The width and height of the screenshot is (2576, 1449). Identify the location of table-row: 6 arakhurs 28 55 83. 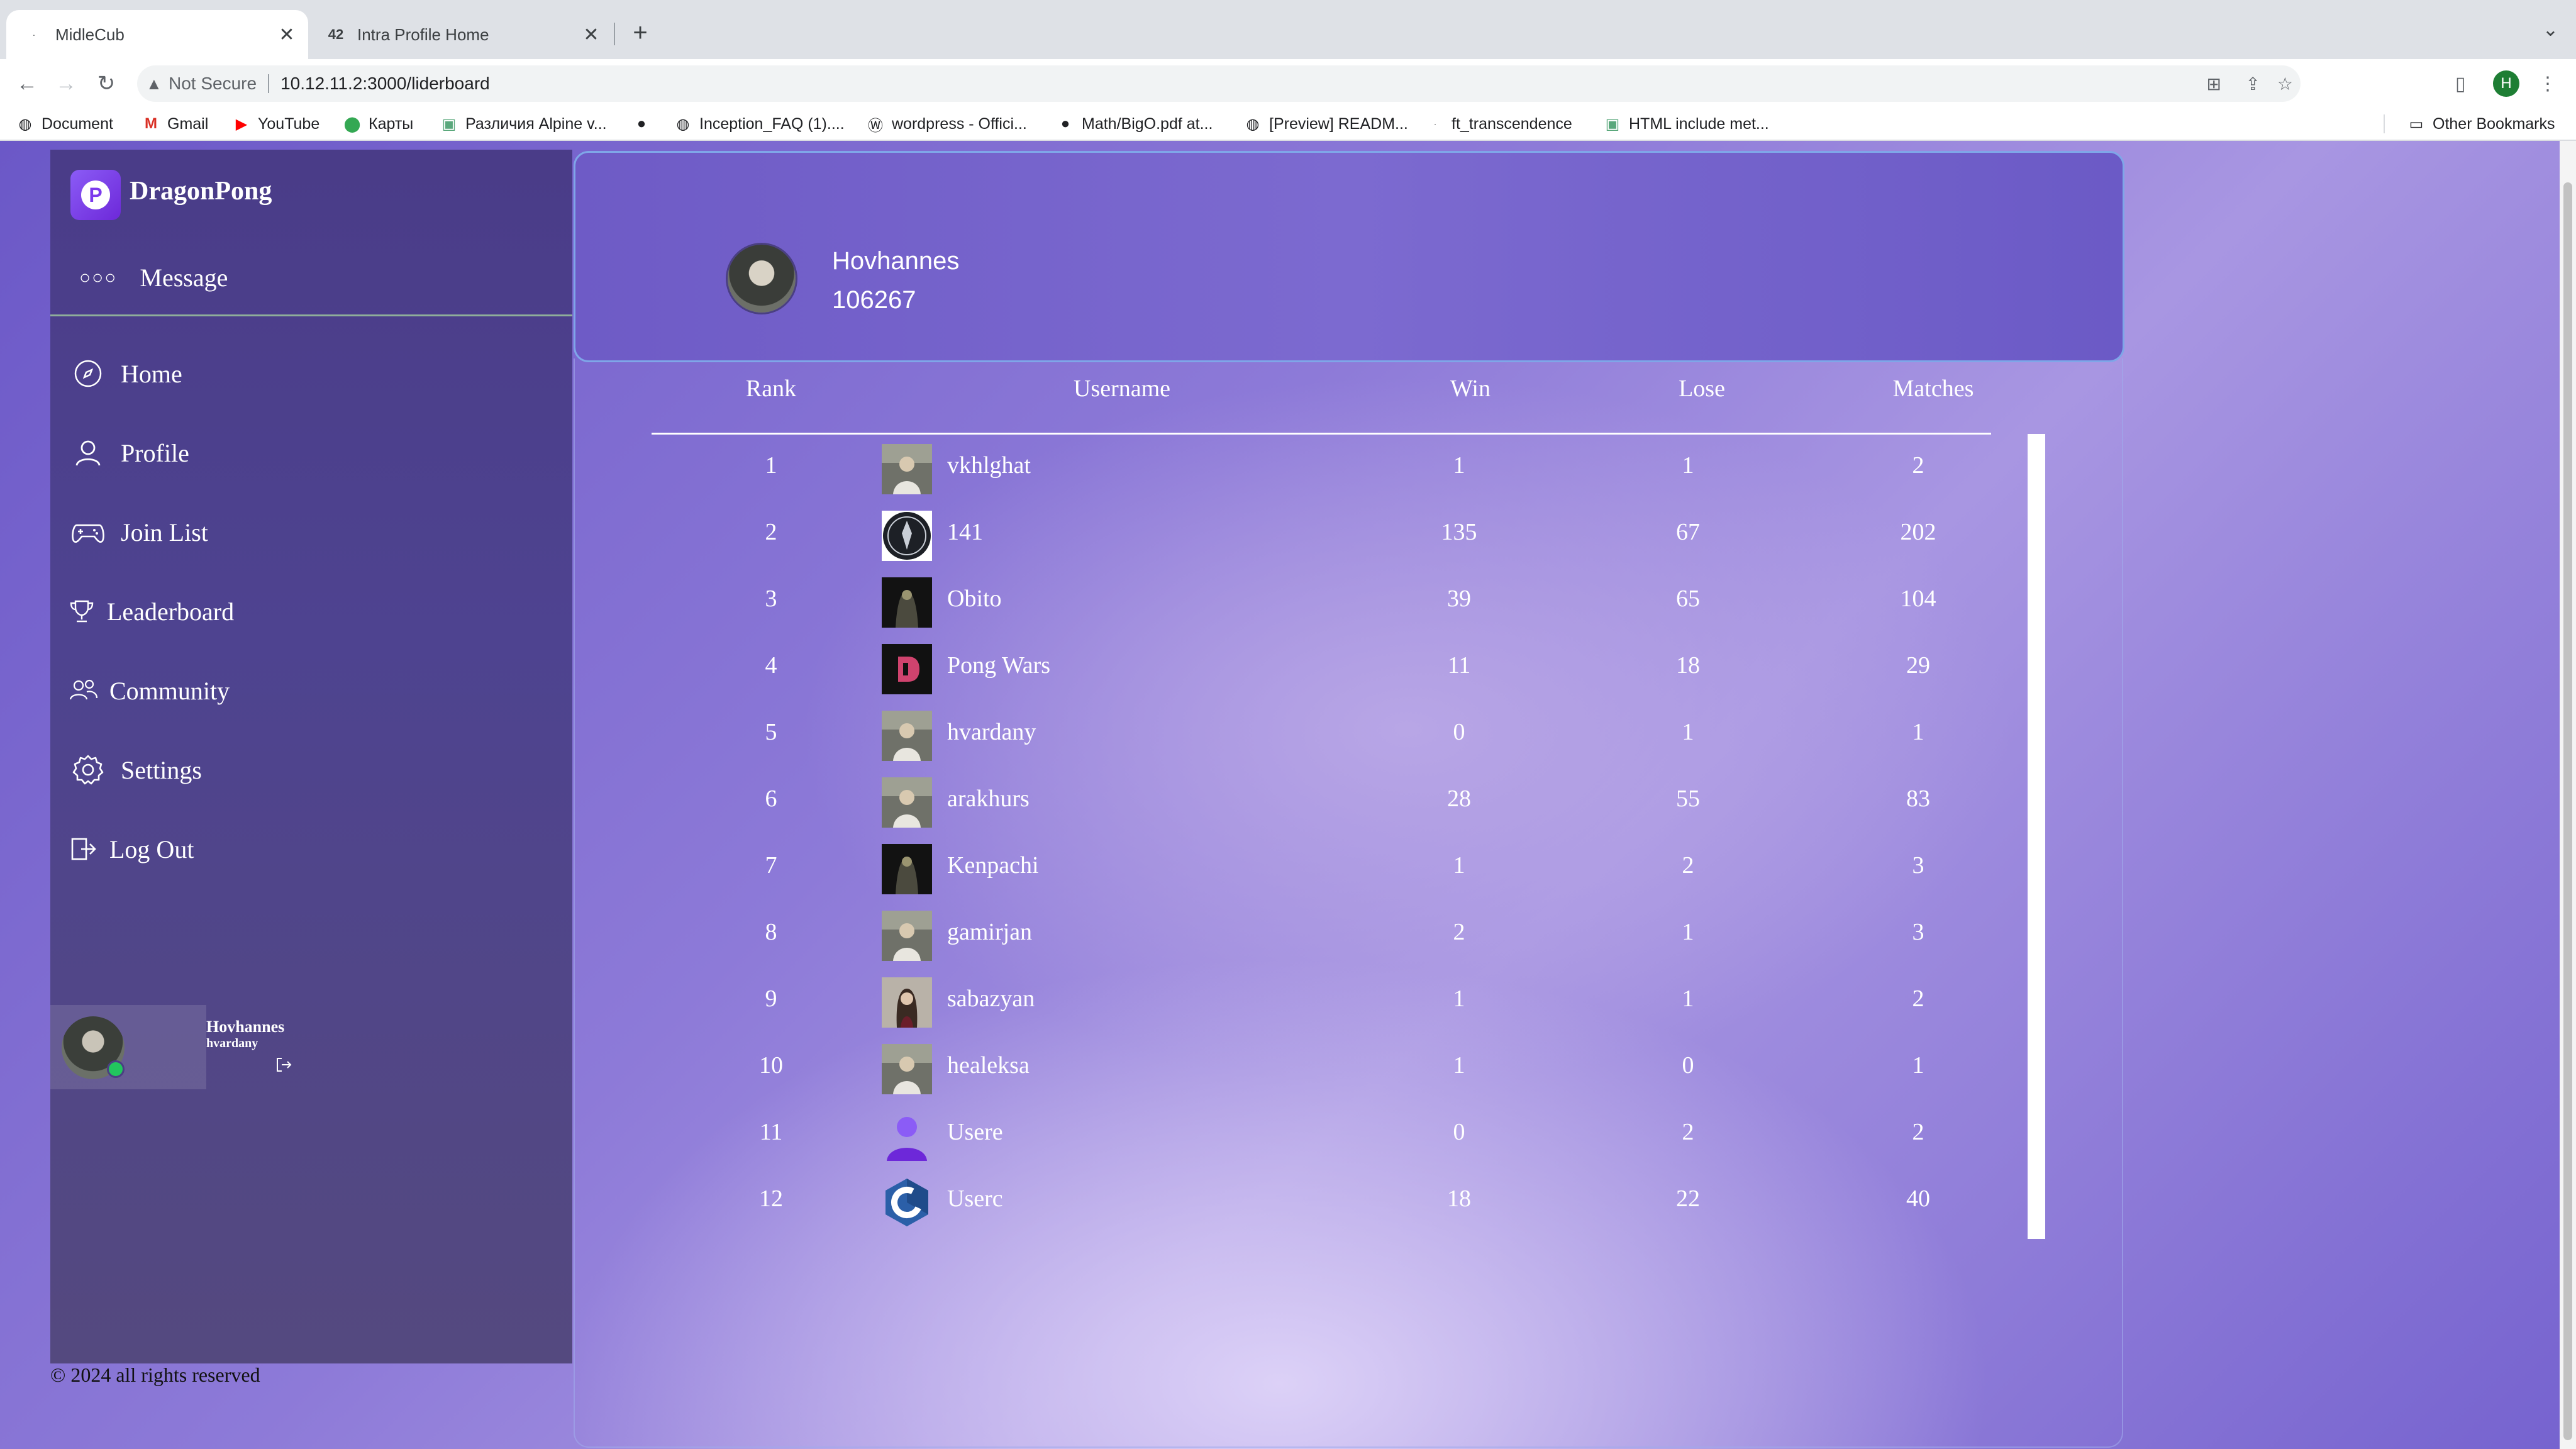
(1321, 805).